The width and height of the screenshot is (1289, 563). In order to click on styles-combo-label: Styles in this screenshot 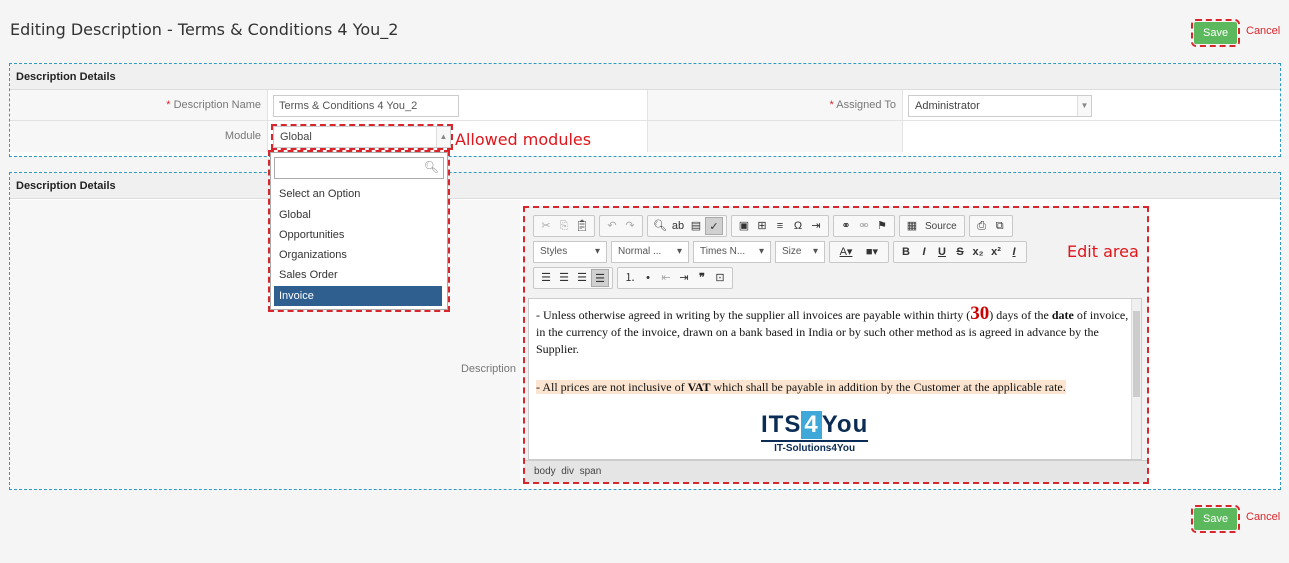, I will do `click(554, 251)`.